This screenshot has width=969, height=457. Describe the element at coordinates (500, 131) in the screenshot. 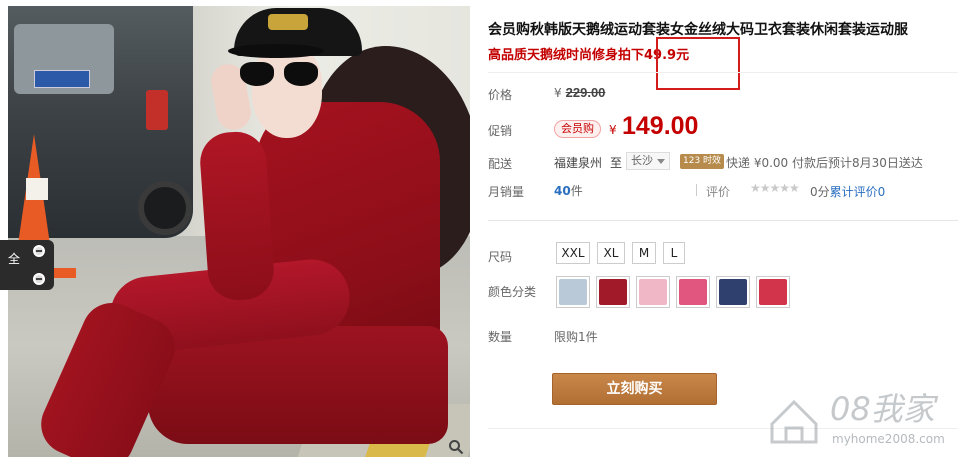

I see `promo-label: 促销` at that location.